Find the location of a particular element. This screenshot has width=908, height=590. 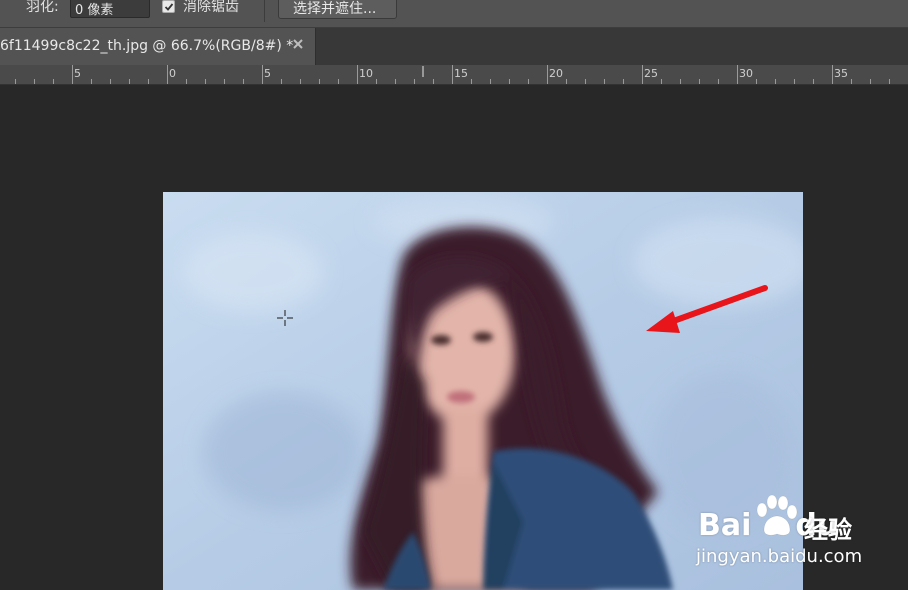

watermark-product: 经验 is located at coordinates (828, 530).